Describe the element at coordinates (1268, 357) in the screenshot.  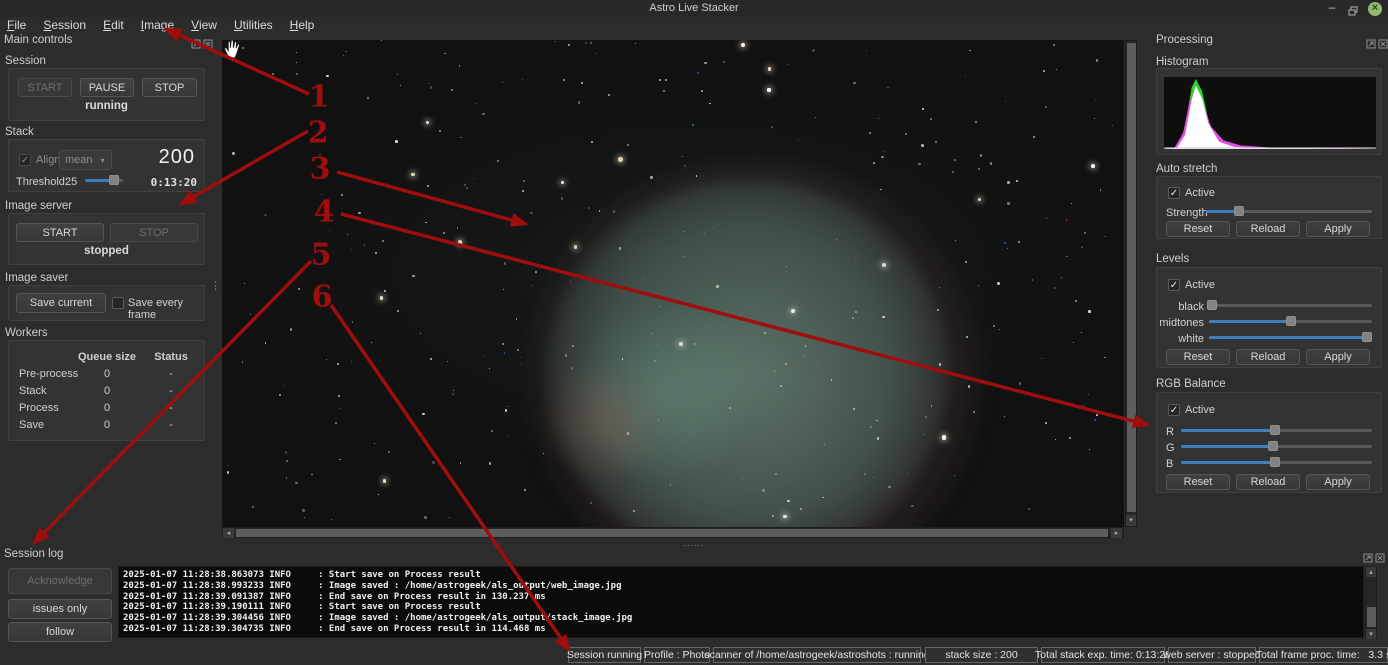
I see `levels-reload-button: Reload` at that location.